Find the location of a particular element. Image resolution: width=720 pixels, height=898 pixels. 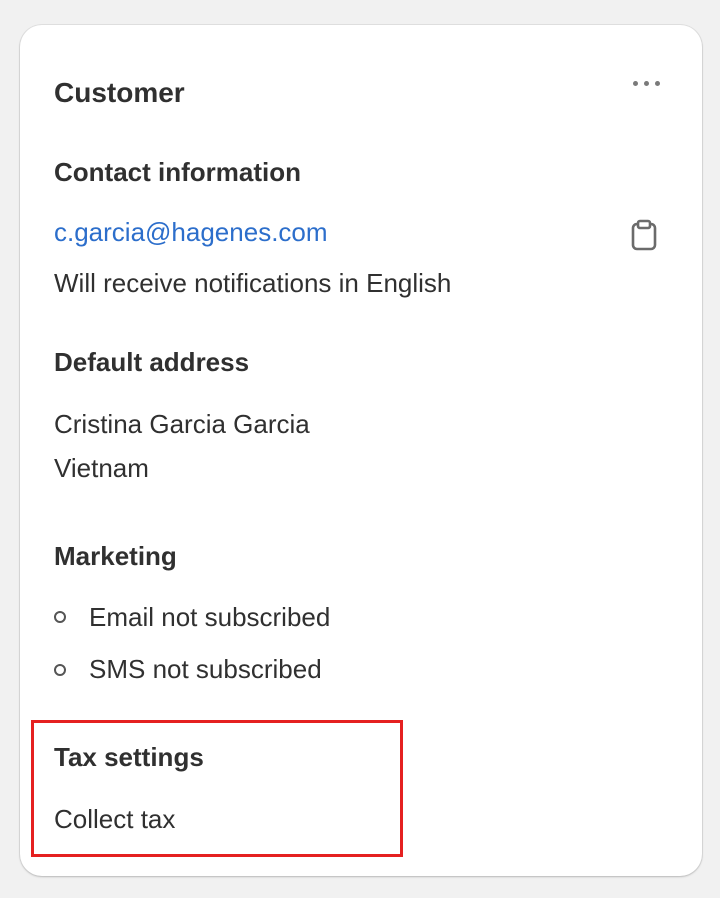

more-actions-button is located at coordinates (646, 83).